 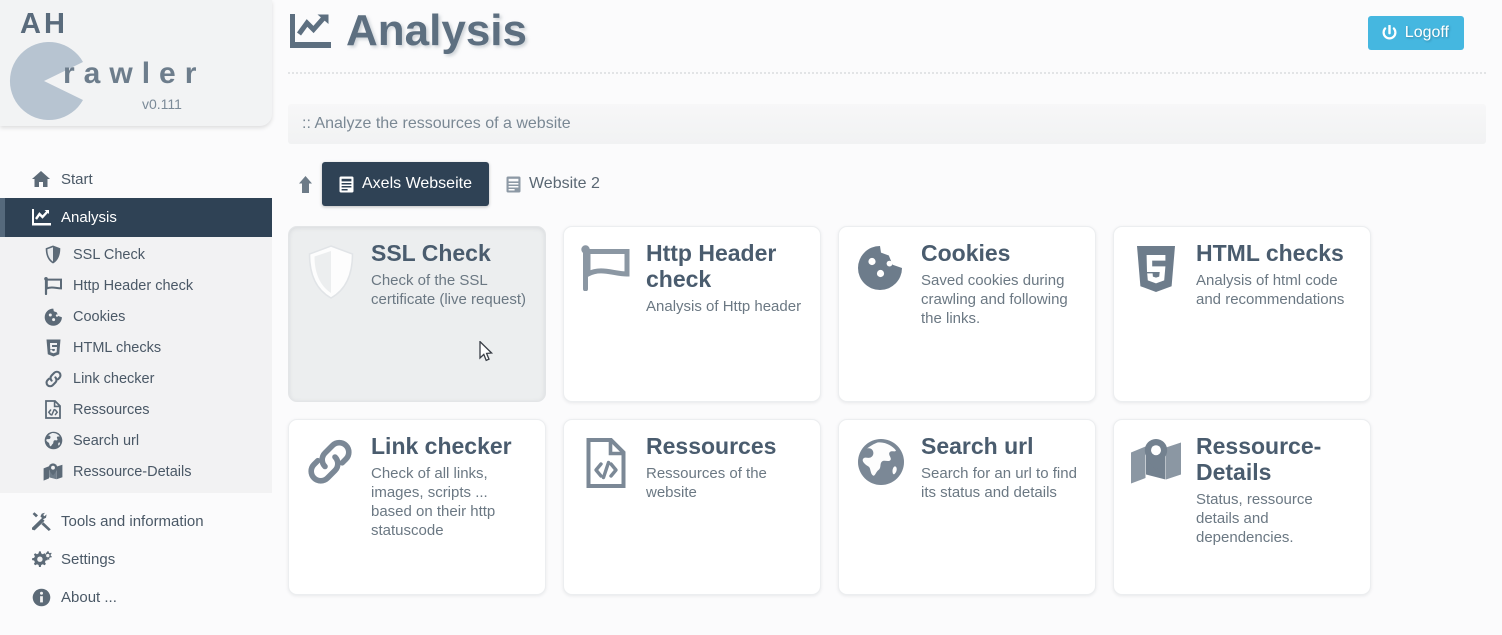 What do you see at coordinates (136, 378) in the screenshot?
I see `sidebar-item-link-checker: Link checker` at bounding box center [136, 378].